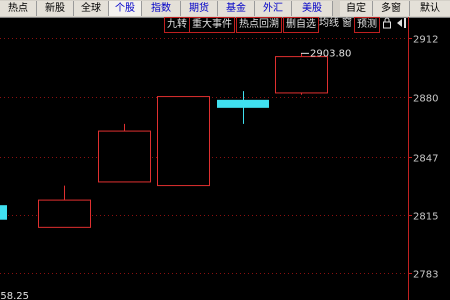 The height and width of the screenshot is (300, 450). I want to click on tab-custom: 自定, so click(356, 8).